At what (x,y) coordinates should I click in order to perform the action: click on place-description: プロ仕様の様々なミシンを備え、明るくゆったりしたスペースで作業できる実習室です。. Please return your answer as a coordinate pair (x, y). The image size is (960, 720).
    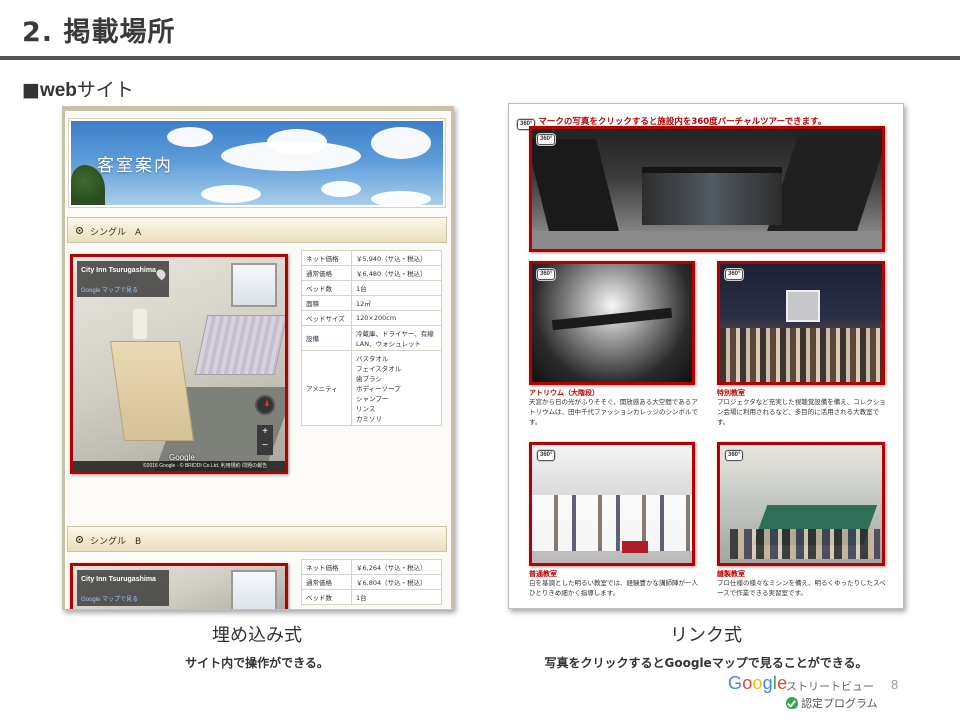
    Looking at the image, I should click on (801, 588).